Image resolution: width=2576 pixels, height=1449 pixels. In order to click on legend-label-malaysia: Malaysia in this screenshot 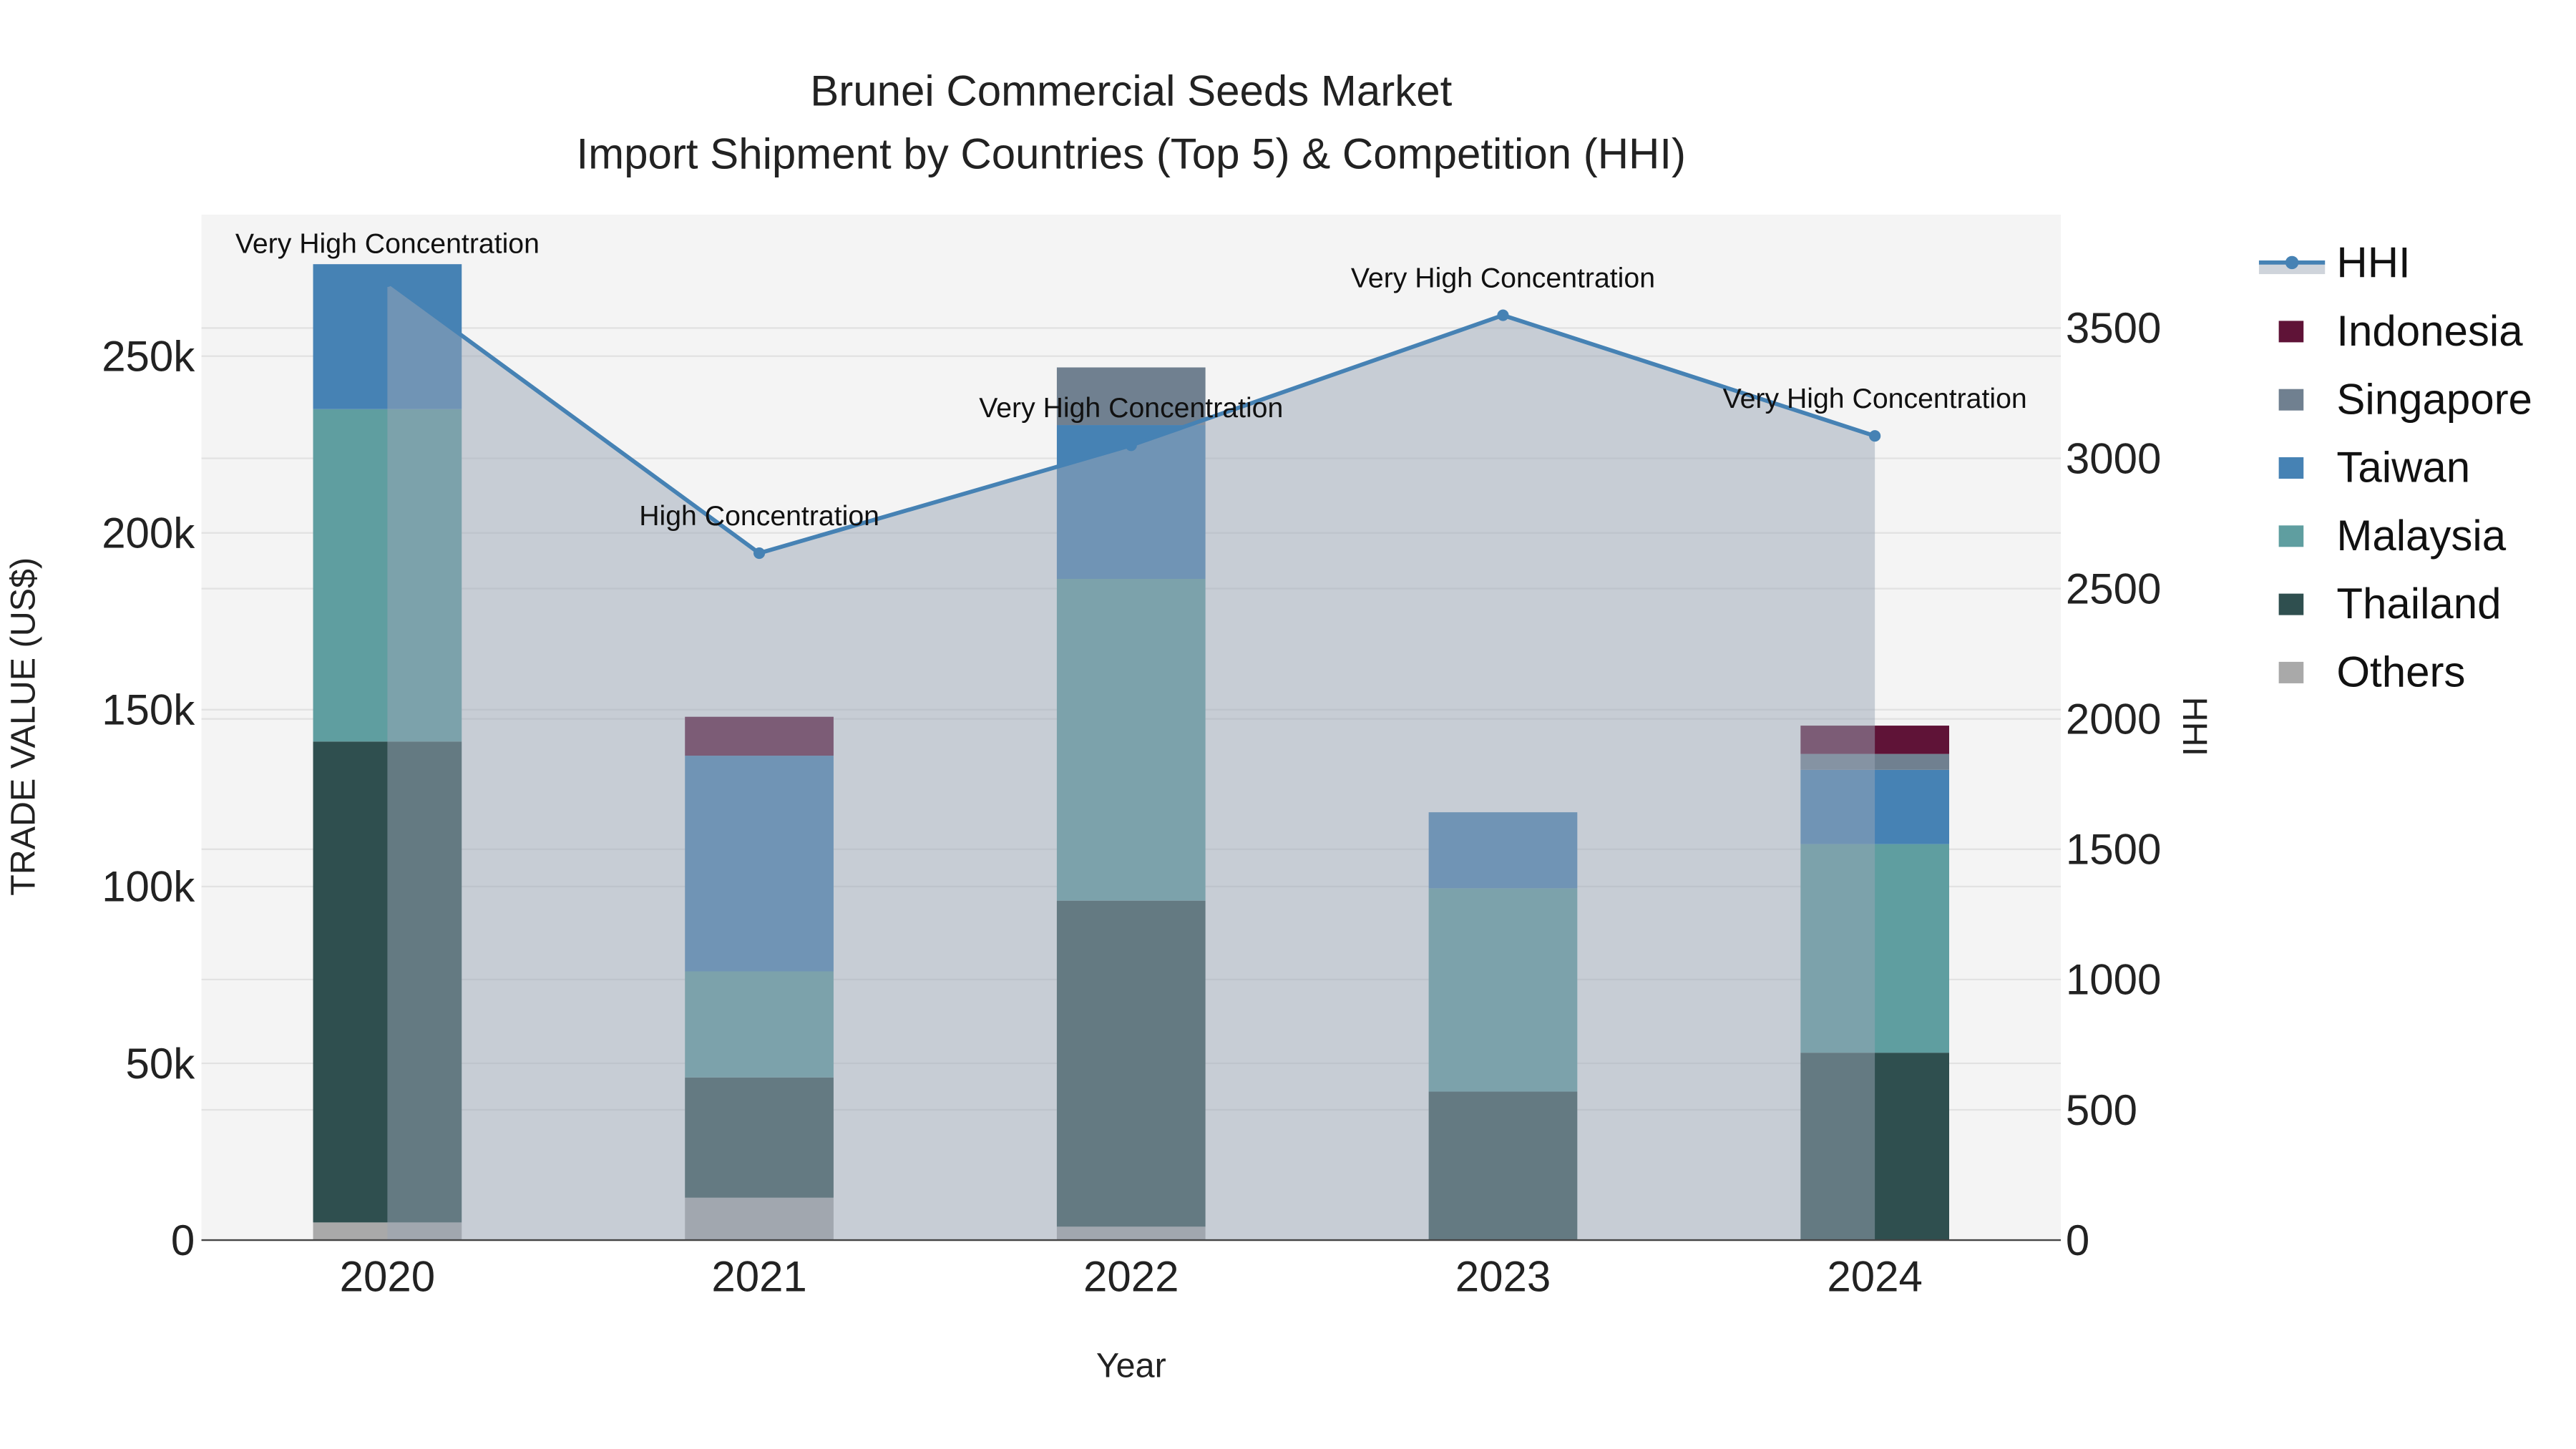, I will do `click(2421, 536)`.